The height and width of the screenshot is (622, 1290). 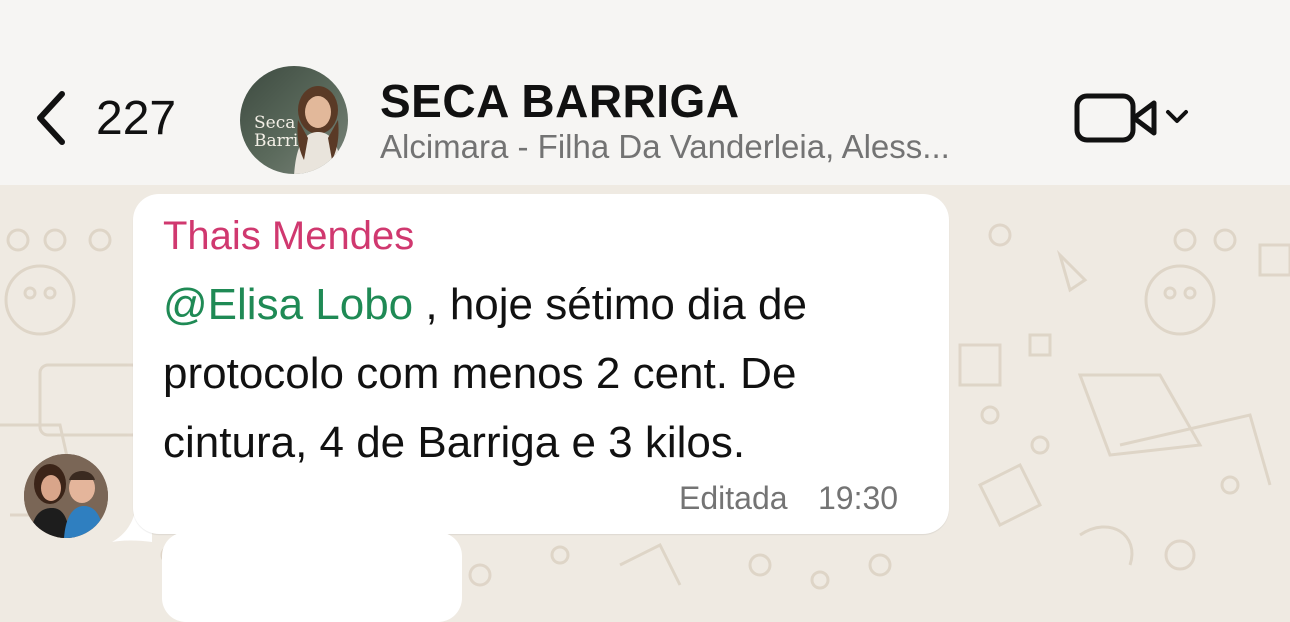 What do you see at coordinates (1177, 116) in the screenshot?
I see `chevron-down-icon` at bounding box center [1177, 116].